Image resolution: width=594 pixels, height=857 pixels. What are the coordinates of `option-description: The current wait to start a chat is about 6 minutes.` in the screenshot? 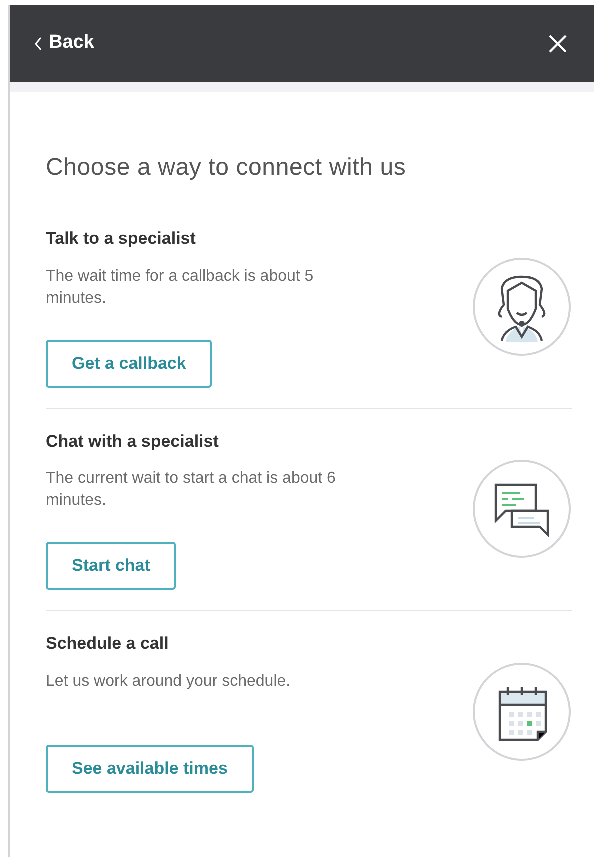 It's located at (191, 490).